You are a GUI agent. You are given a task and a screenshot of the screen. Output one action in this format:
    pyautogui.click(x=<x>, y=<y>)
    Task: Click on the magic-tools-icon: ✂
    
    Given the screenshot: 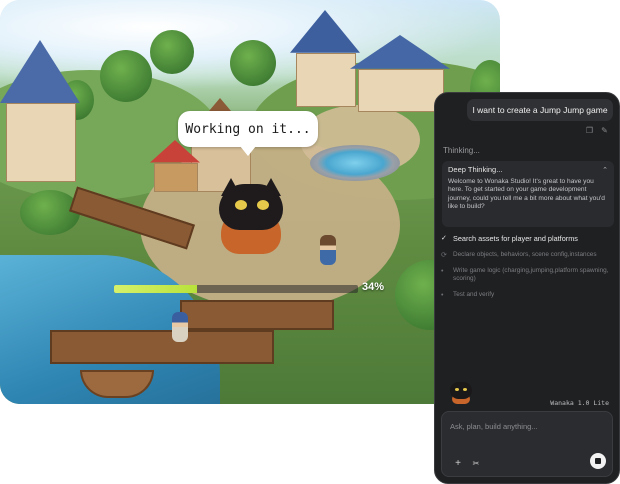 What is the action you would take?
    pyautogui.click(x=476, y=464)
    